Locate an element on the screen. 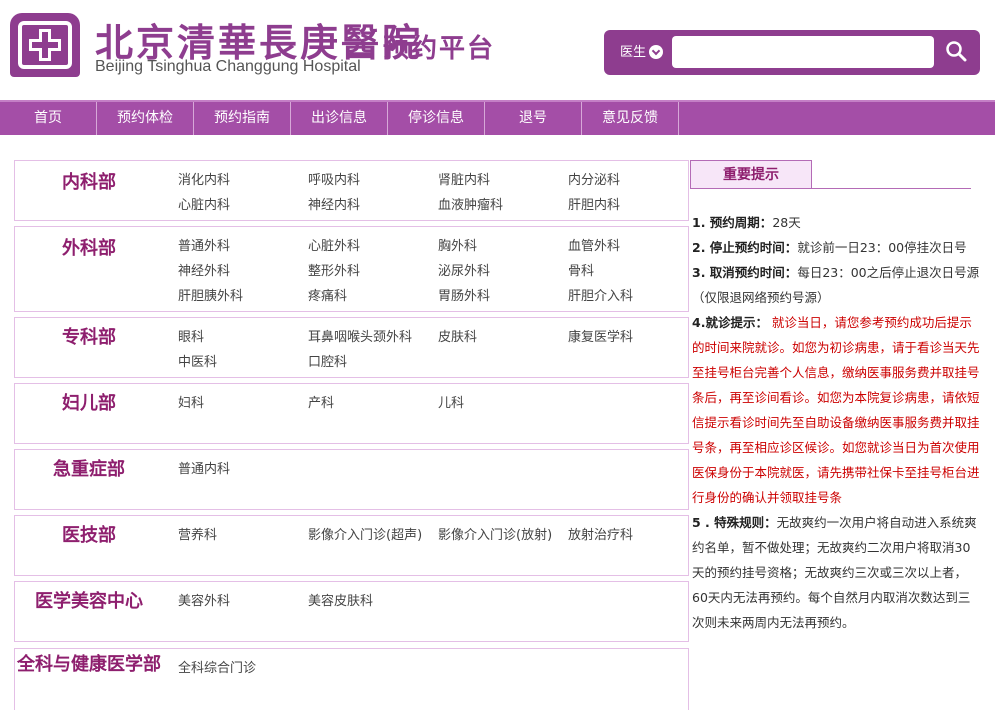 The width and height of the screenshot is (995, 710). search-icon is located at coordinates (956, 50).